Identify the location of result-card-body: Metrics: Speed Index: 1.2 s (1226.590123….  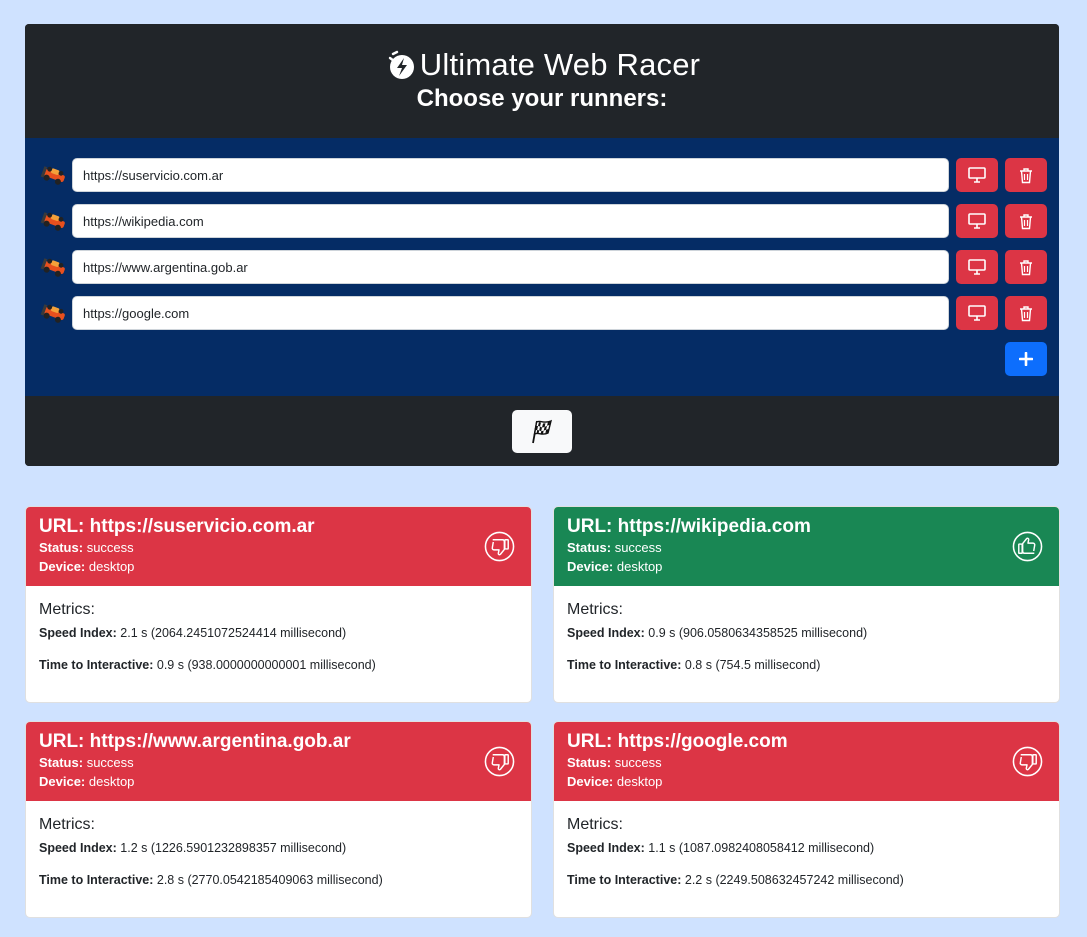
(278, 859).